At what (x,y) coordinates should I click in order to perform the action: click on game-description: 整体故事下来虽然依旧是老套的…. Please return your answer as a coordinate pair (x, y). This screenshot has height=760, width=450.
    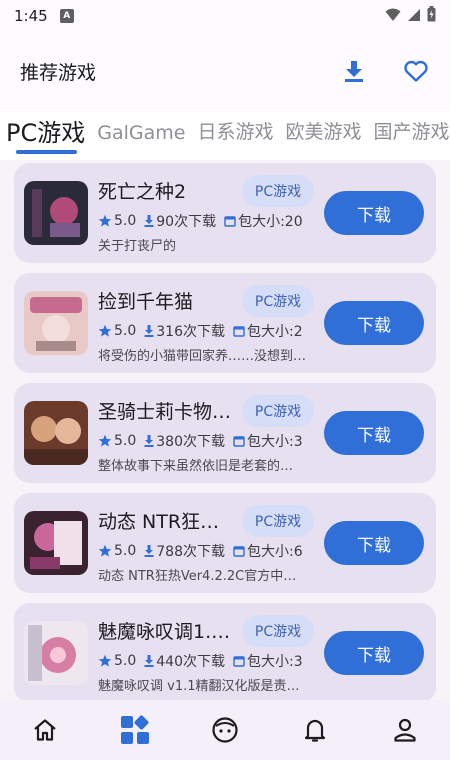
    Looking at the image, I should click on (196, 466).